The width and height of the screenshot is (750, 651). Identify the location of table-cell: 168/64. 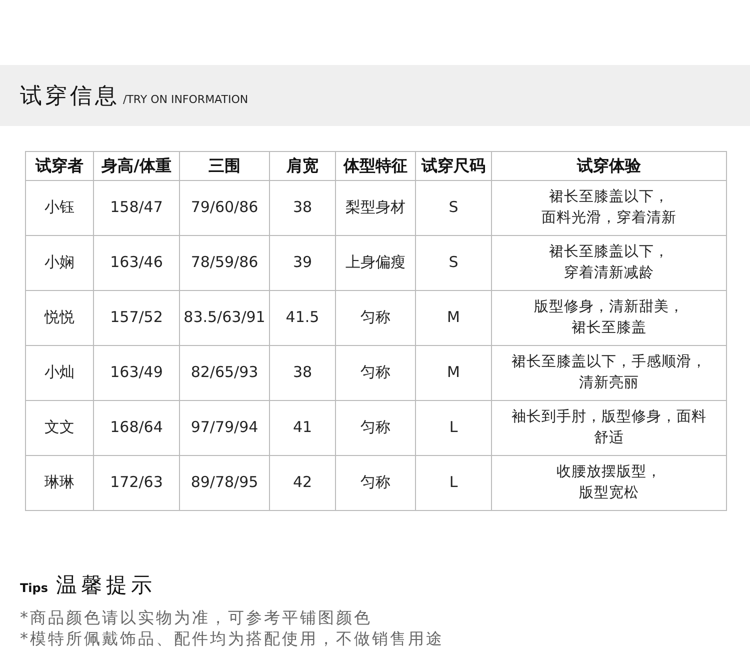
(137, 428).